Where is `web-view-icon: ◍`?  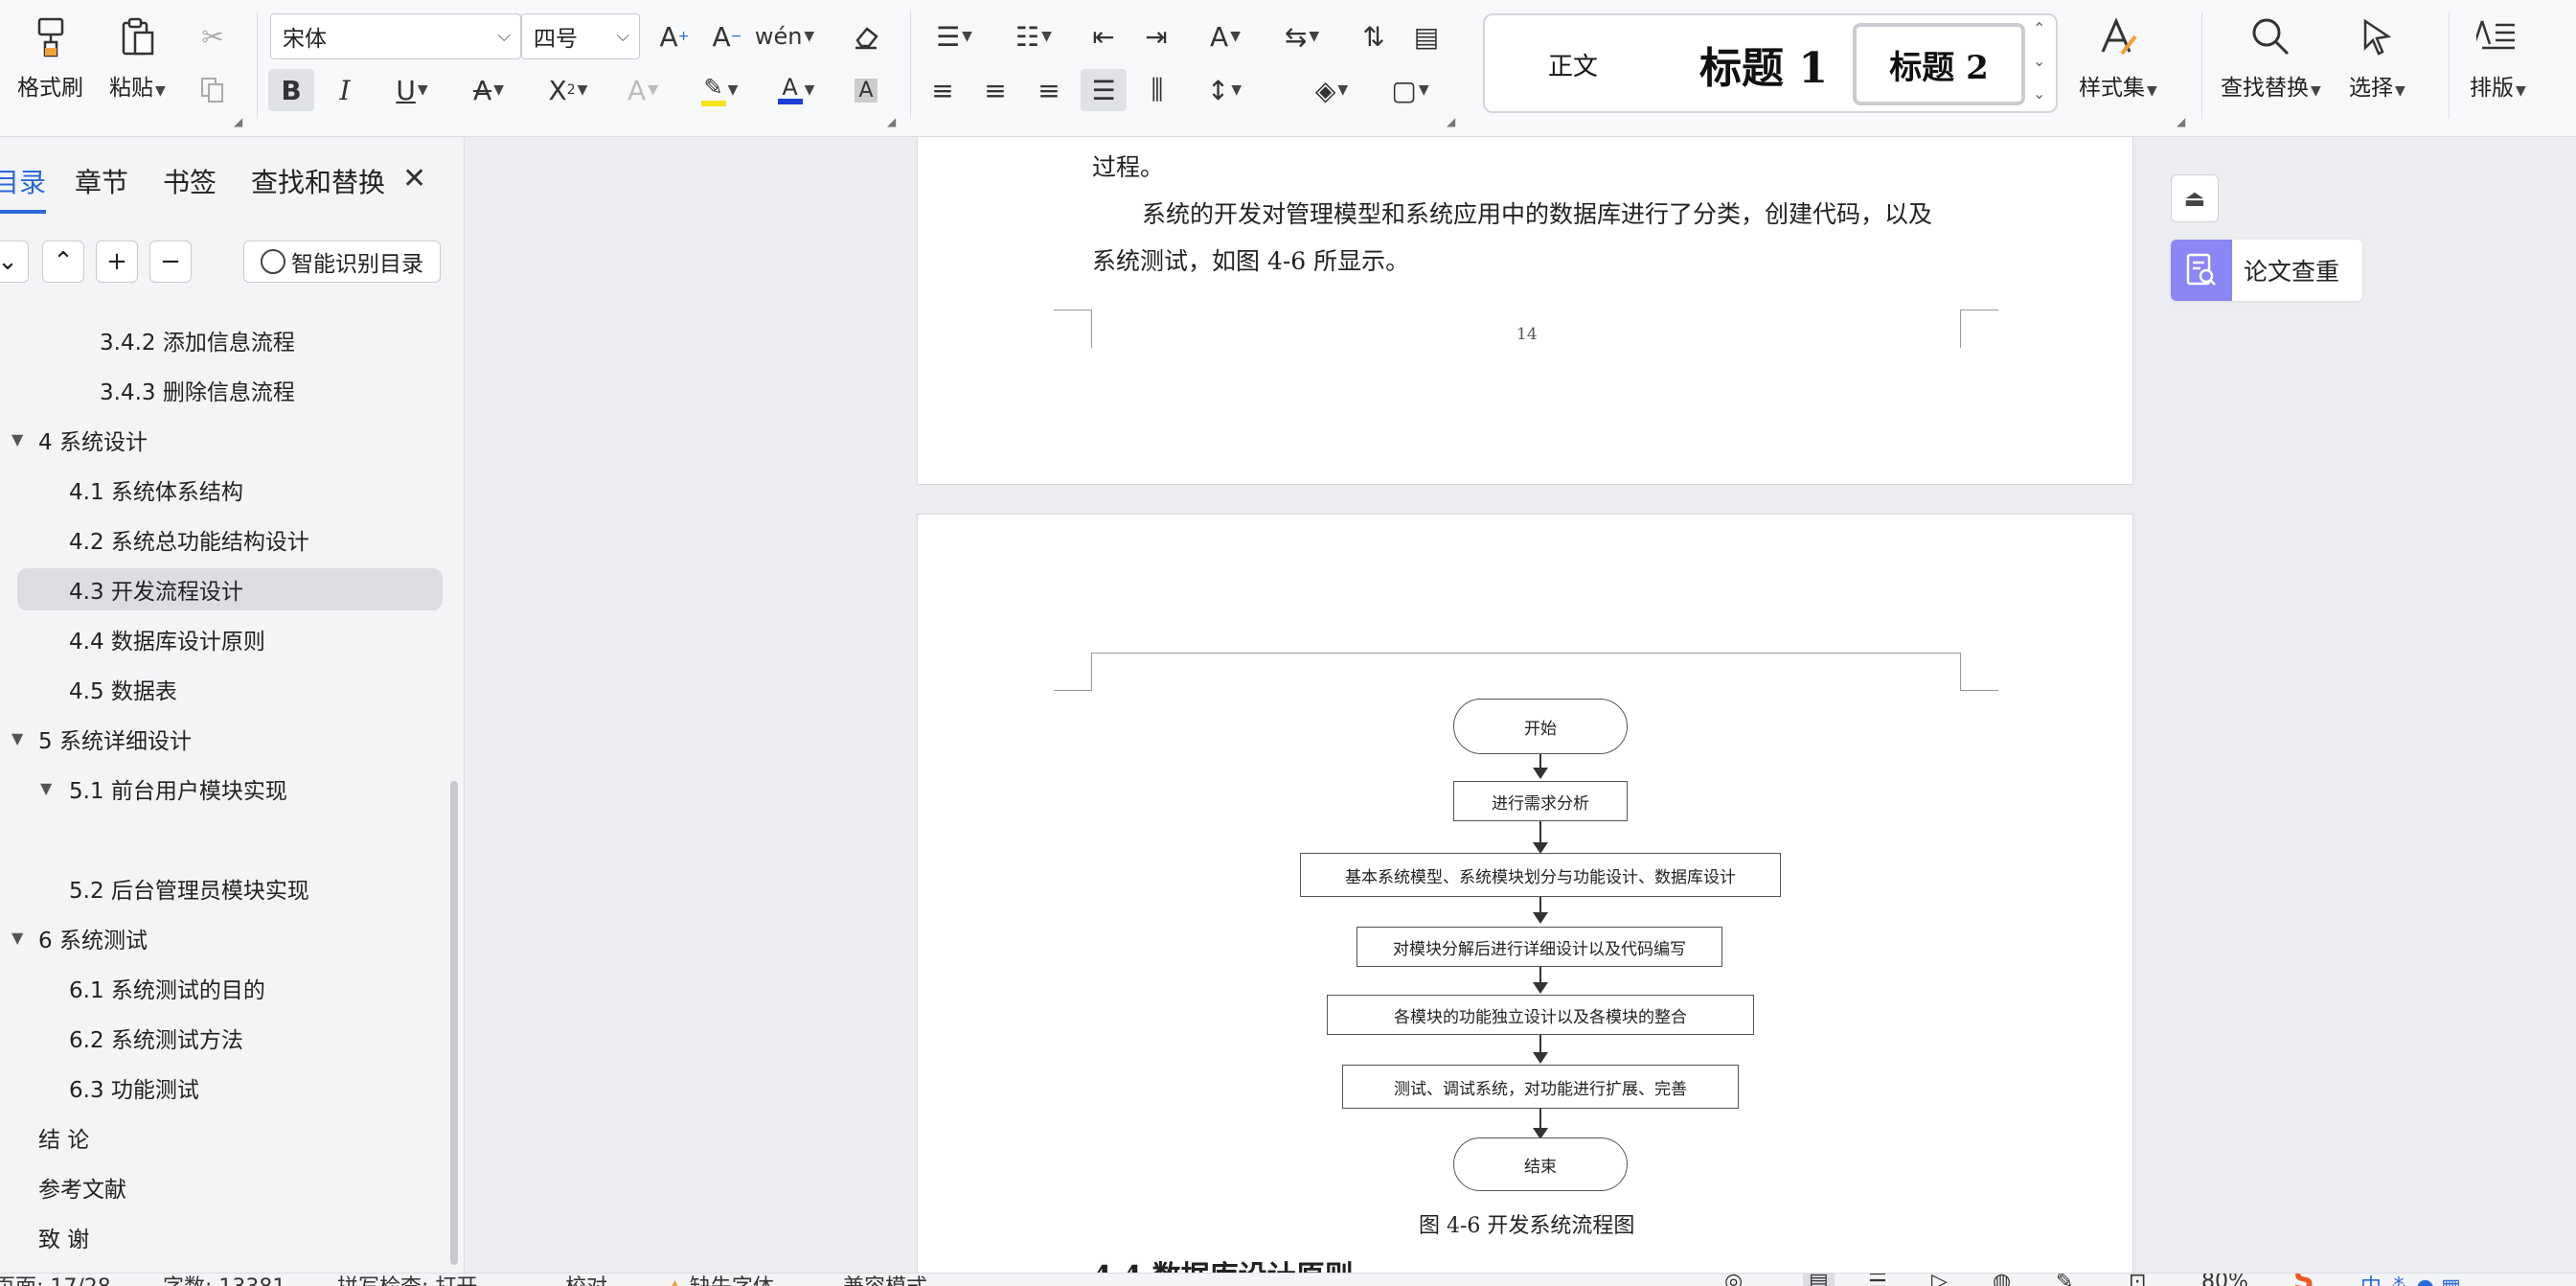
web-view-icon: ◍ is located at coordinates (2002, 1280).